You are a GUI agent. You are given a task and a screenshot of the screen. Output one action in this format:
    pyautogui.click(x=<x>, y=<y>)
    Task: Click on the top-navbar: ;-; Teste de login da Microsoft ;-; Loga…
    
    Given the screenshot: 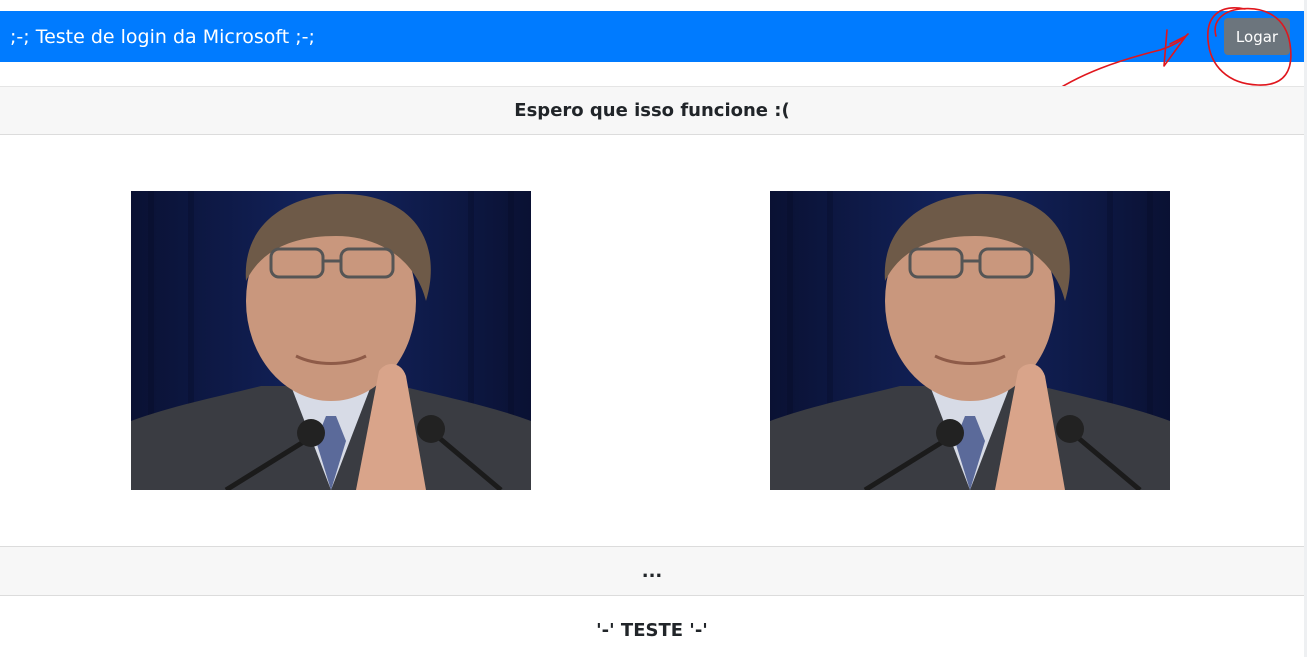 What is the action you would take?
    pyautogui.click(x=652, y=36)
    